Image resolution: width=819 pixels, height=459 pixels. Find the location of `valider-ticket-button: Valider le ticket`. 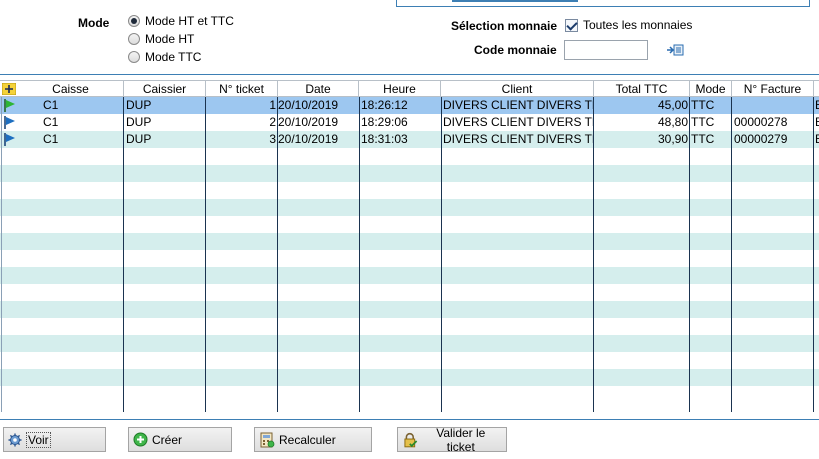

valider-ticket-button: Valider le ticket is located at coordinates (452, 439).